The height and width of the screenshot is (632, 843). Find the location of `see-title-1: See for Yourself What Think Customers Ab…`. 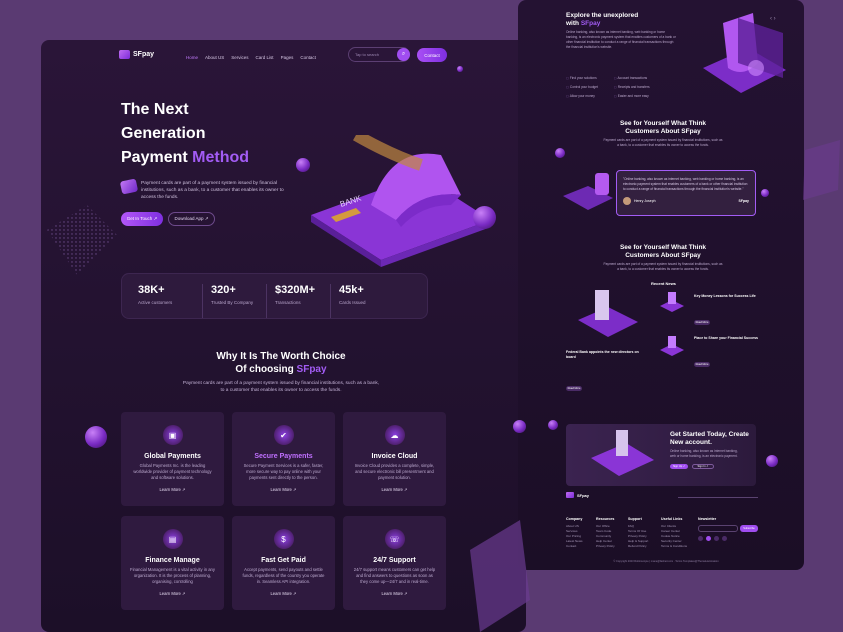

see-title-1: See for Yourself What Think Customers Ab… is located at coordinates (663, 128).